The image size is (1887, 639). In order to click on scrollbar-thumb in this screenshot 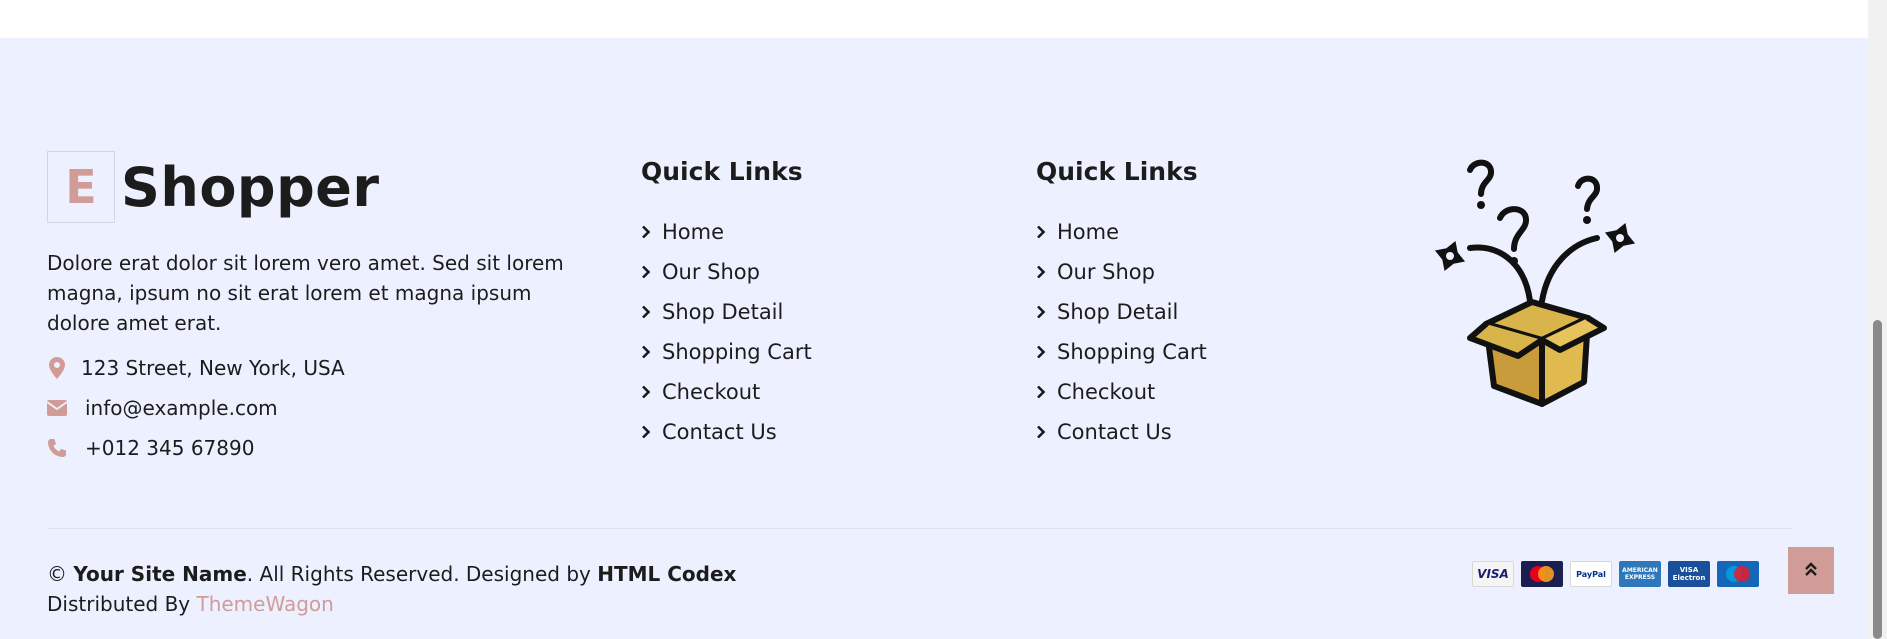, I will do `click(1877, 479)`.